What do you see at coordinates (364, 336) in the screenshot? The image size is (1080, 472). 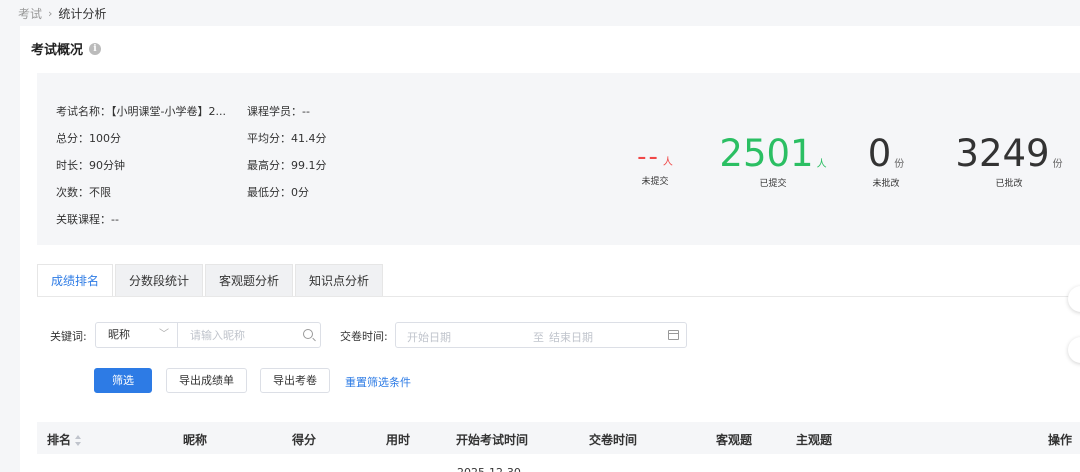 I see `submit-time-label: 交卷时间:` at bounding box center [364, 336].